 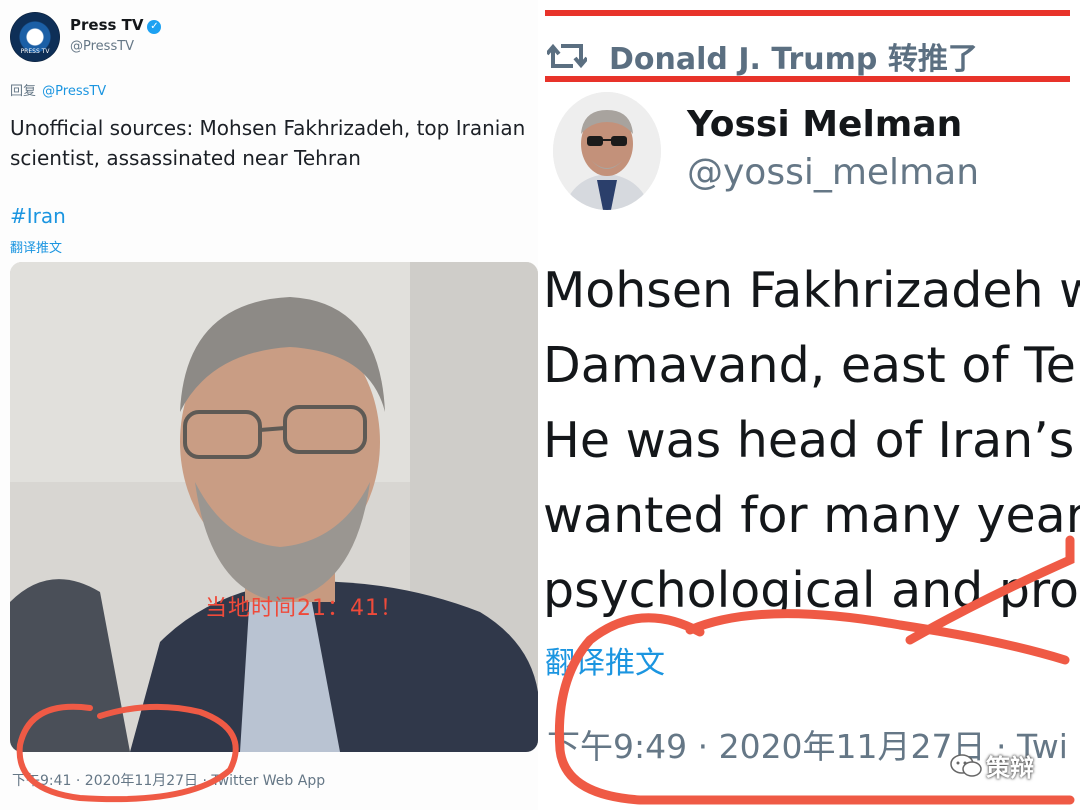 I want to click on tweet-text-line: scientist, assassinated near Tehran, so click(x=185, y=158).